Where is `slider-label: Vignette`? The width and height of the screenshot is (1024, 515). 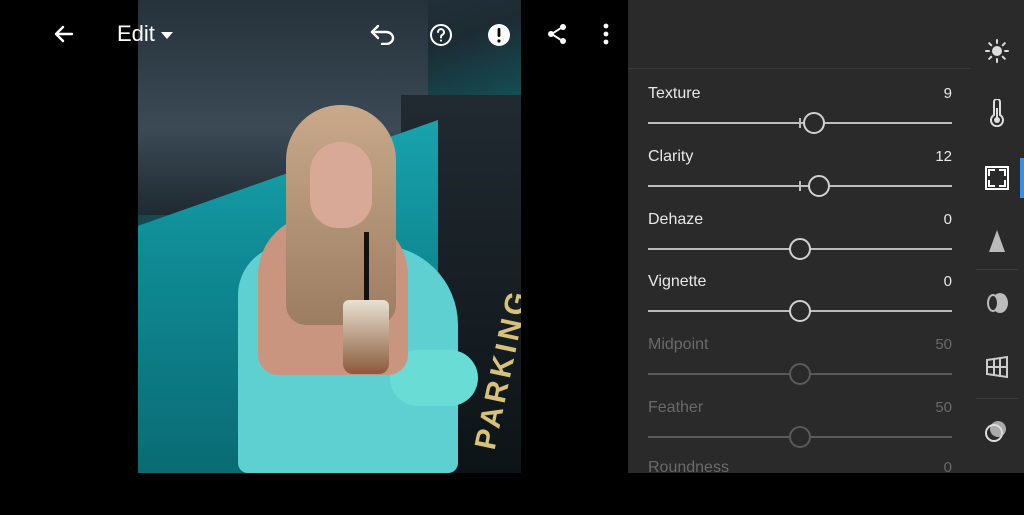 slider-label: Vignette is located at coordinates (677, 281).